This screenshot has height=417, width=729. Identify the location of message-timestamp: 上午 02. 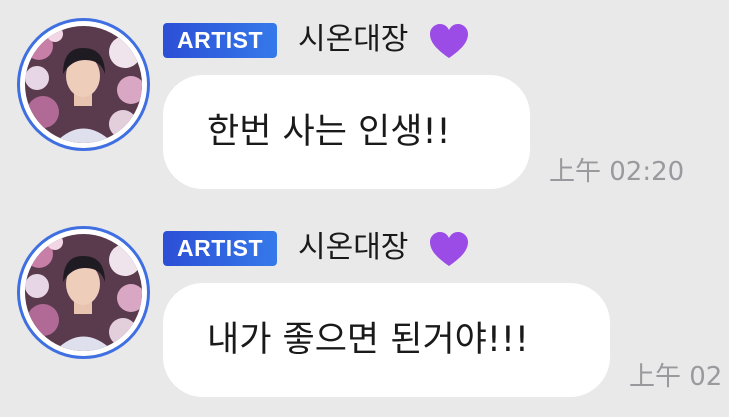
(676, 377).